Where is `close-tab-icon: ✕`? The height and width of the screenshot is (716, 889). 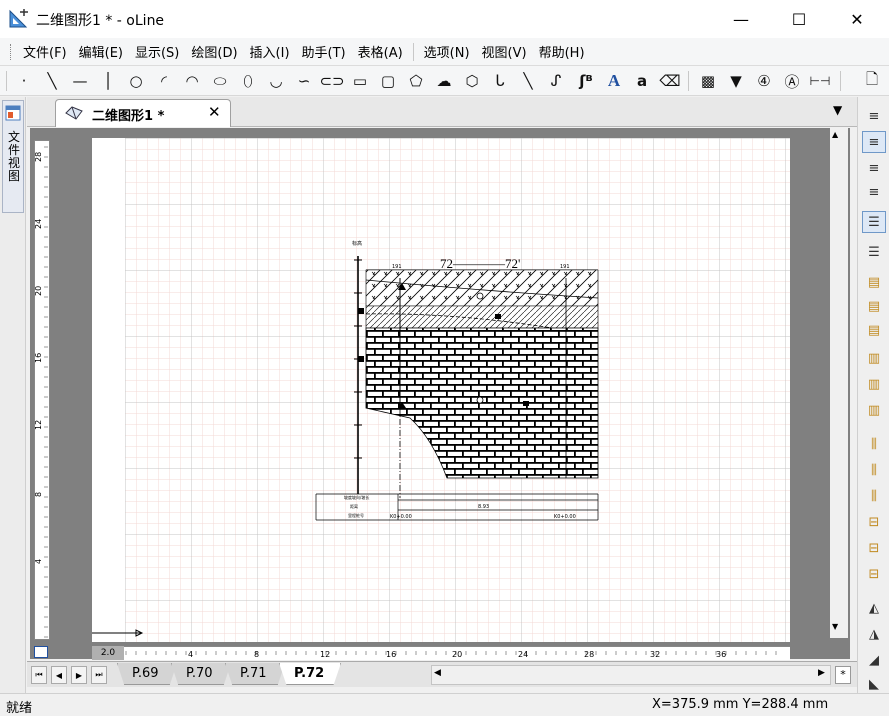 close-tab-icon: ✕ is located at coordinates (214, 112).